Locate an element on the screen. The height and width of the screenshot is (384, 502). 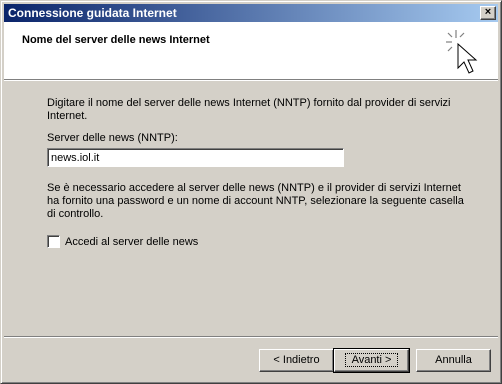
title-bar: Connessione guidata Internet × is located at coordinates (251, 13).